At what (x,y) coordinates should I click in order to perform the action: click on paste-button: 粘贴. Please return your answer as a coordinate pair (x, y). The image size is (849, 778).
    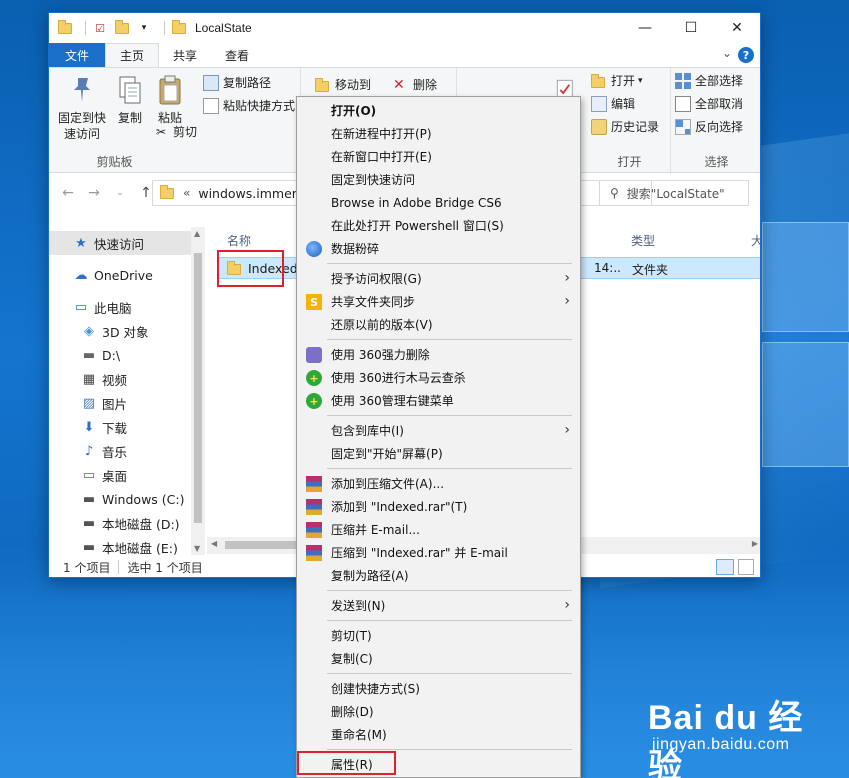
    Looking at the image, I should click on (170, 100).